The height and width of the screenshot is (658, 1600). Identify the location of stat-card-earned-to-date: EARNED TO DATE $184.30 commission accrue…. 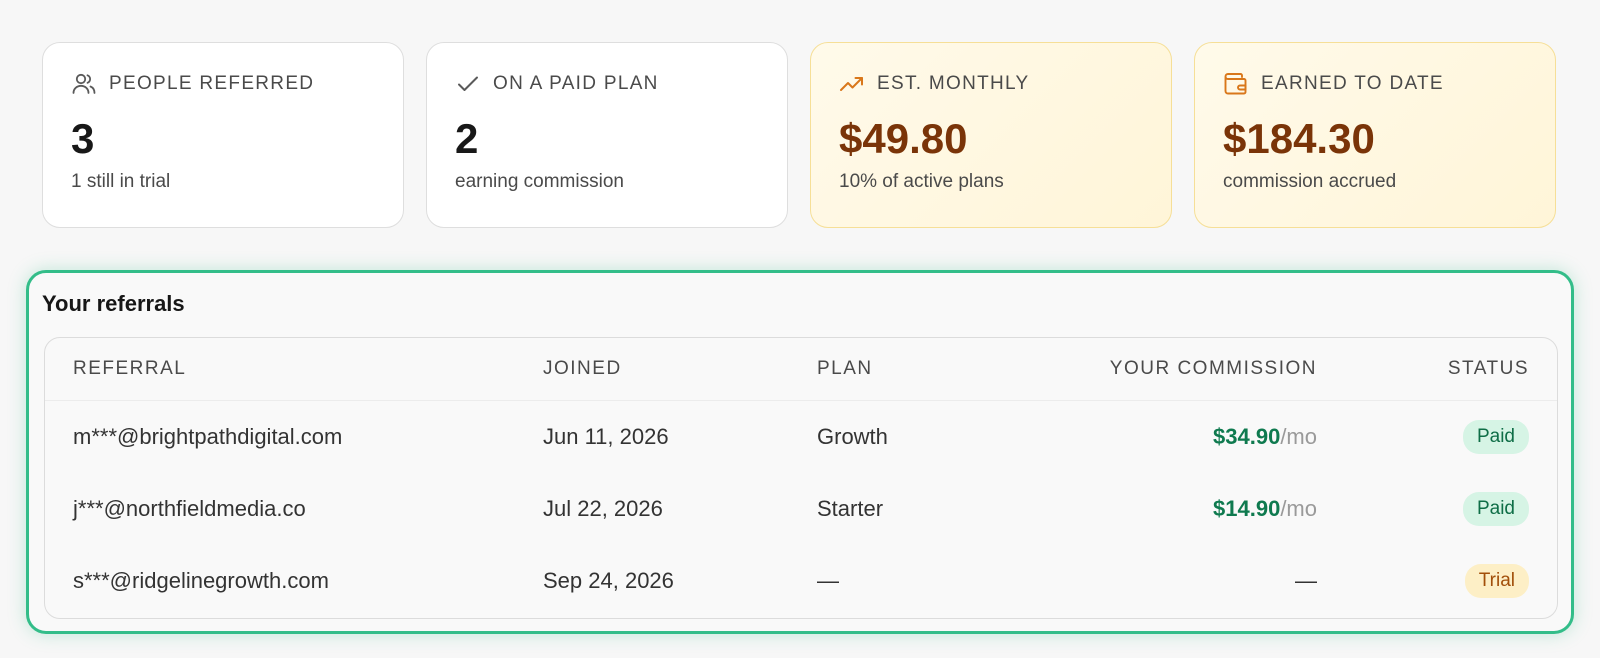
(1375, 135).